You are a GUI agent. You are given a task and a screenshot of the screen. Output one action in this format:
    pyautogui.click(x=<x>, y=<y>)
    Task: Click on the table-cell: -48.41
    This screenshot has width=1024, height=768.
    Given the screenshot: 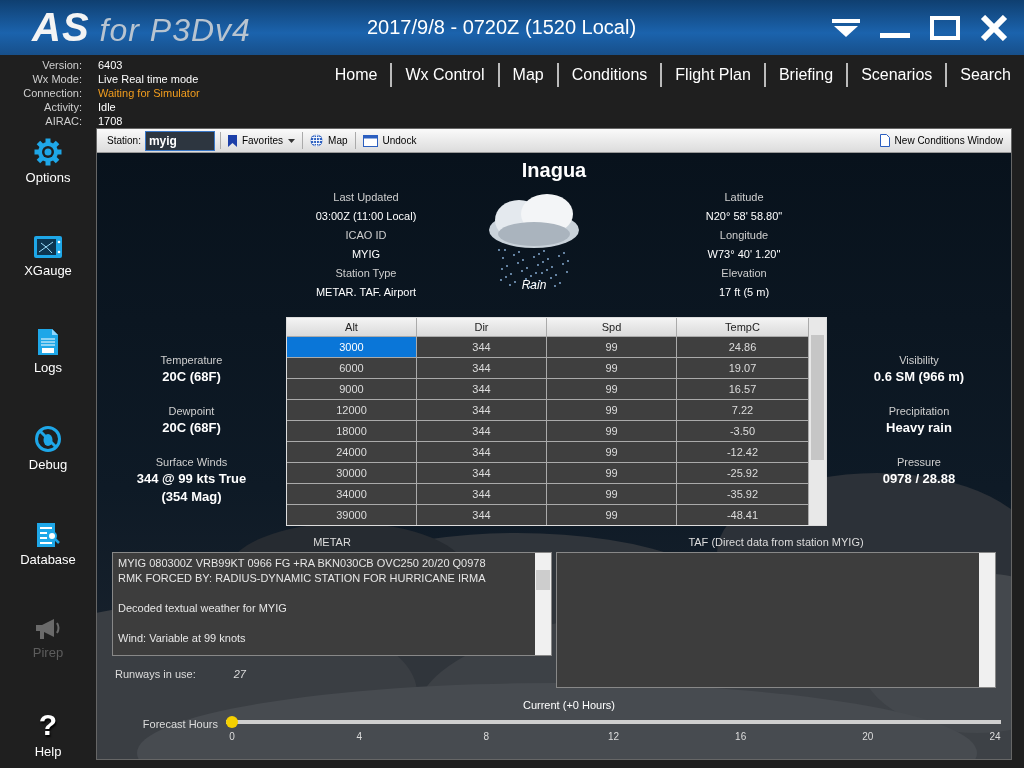 What is the action you would take?
    pyautogui.click(x=743, y=515)
    